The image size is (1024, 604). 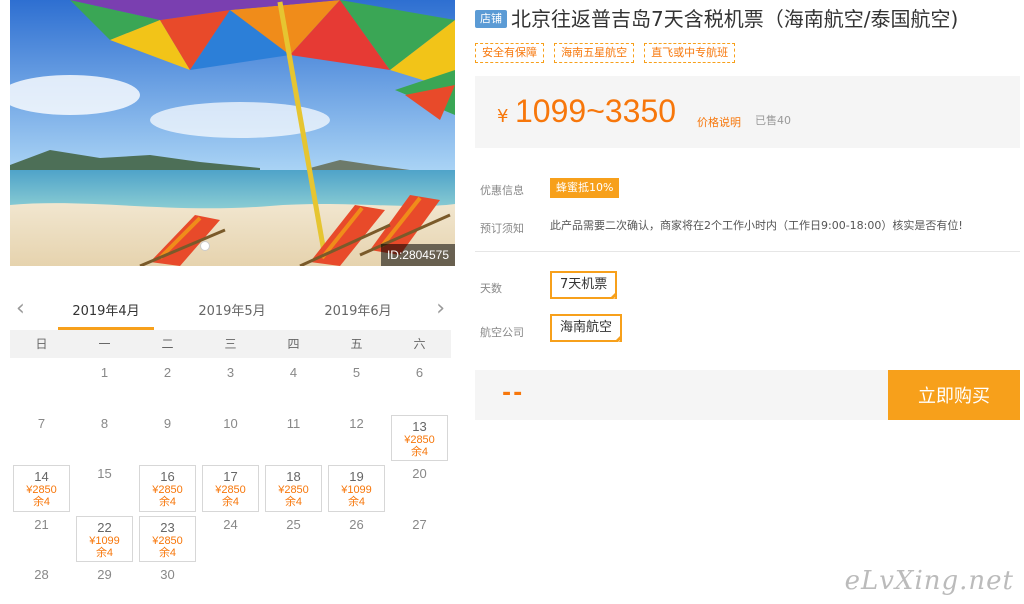 I want to click on calendar-day-available: 14 ¥2850 余4, so click(x=41, y=488).